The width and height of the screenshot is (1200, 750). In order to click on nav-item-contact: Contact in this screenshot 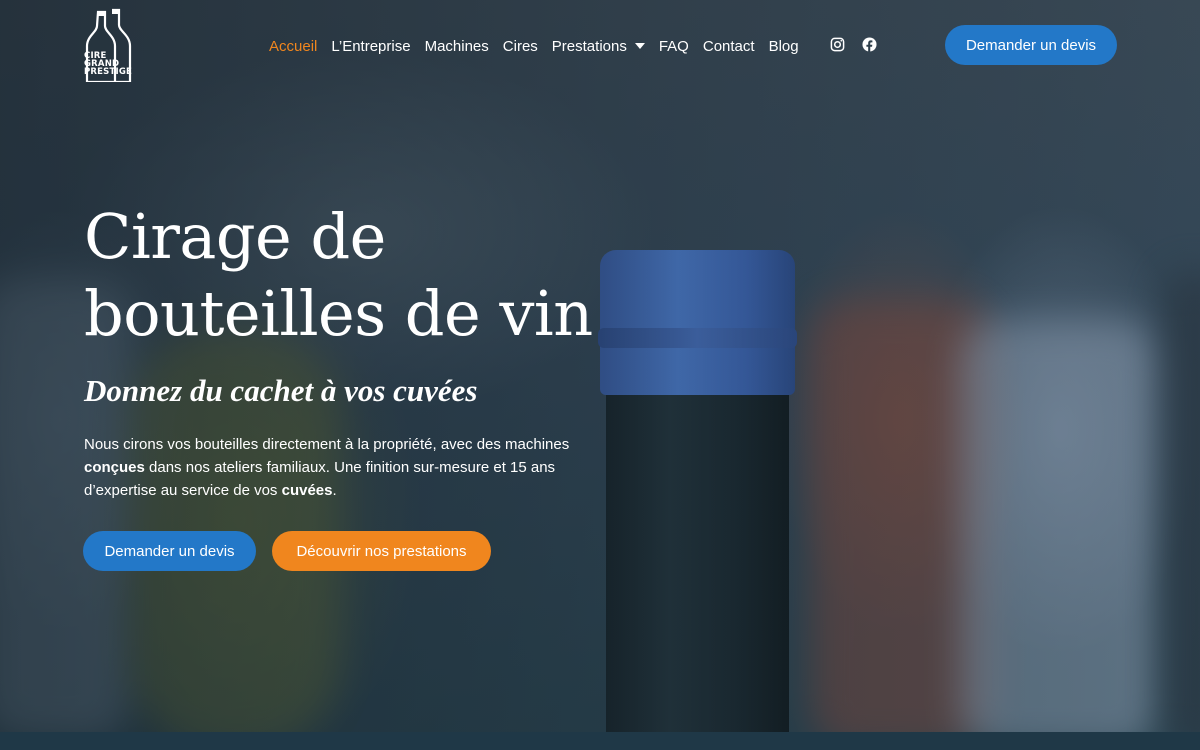, I will do `click(729, 46)`.